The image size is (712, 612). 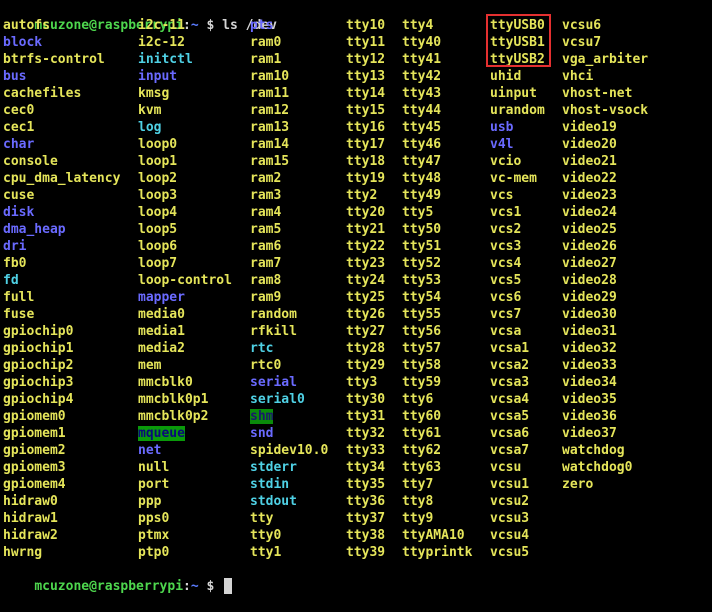 I want to click on listing-entry: tty26, so click(x=365, y=314).